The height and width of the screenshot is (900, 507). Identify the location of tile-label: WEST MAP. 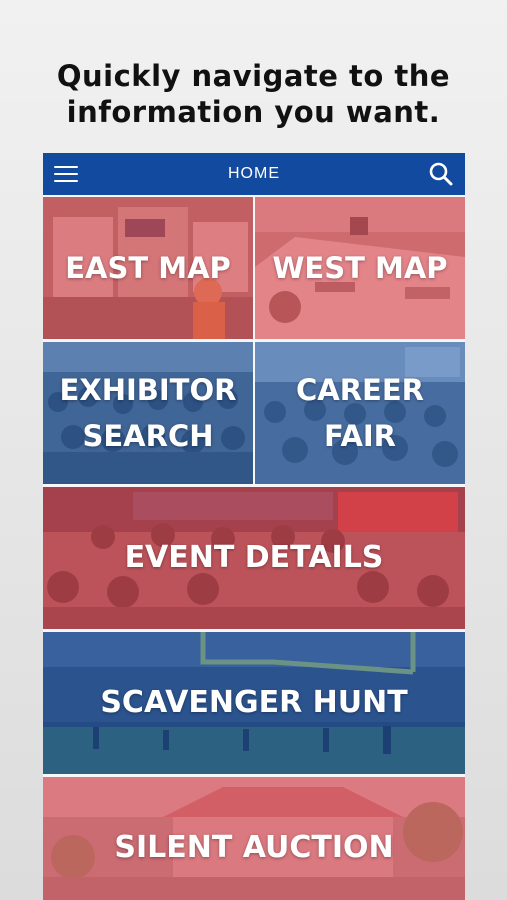
(360, 268).